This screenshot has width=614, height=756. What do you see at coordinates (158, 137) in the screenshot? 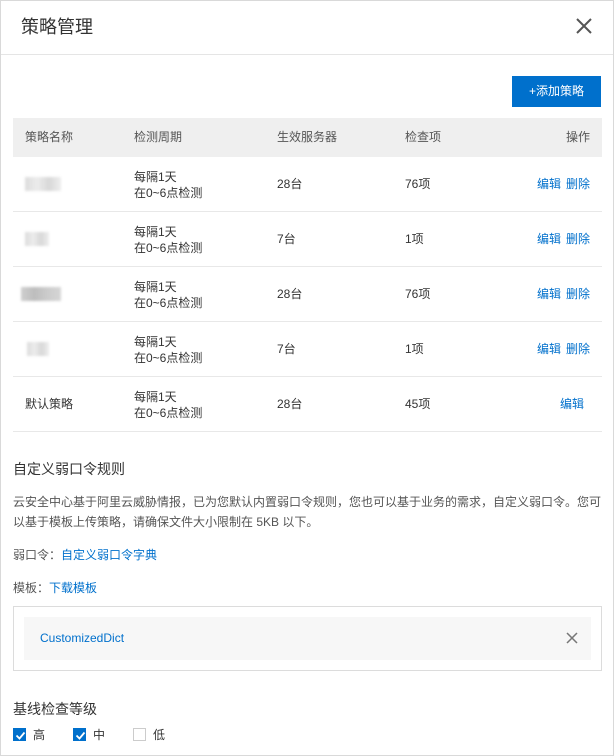
I see `header-period: 检测周期` at bounding box center [158, 137].